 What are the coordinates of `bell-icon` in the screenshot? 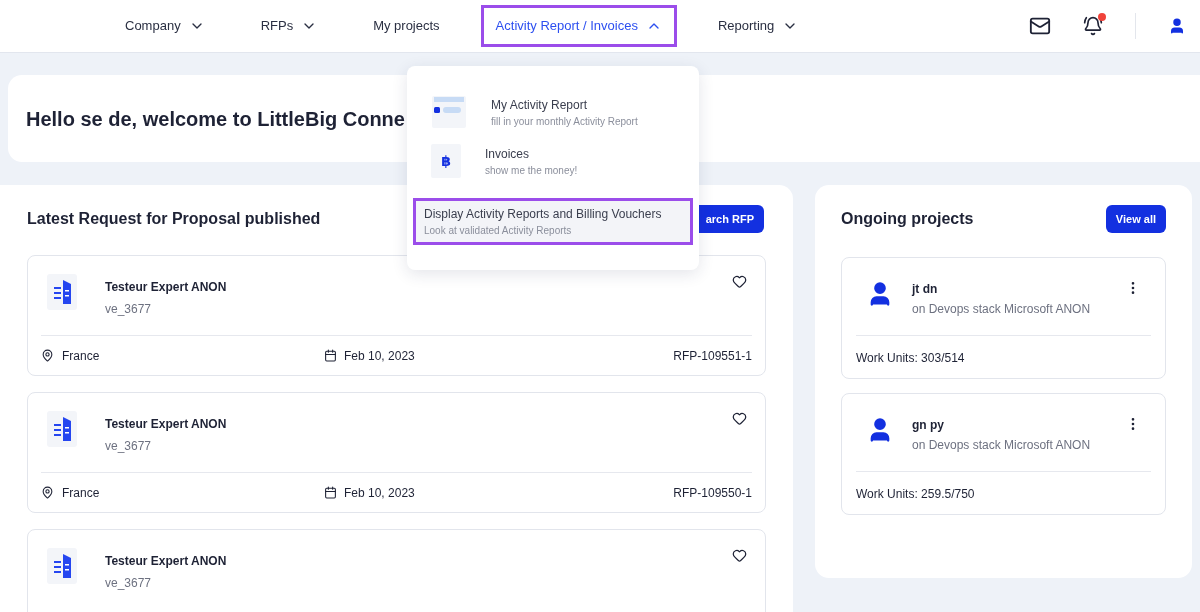 It's located at (1093, 26).